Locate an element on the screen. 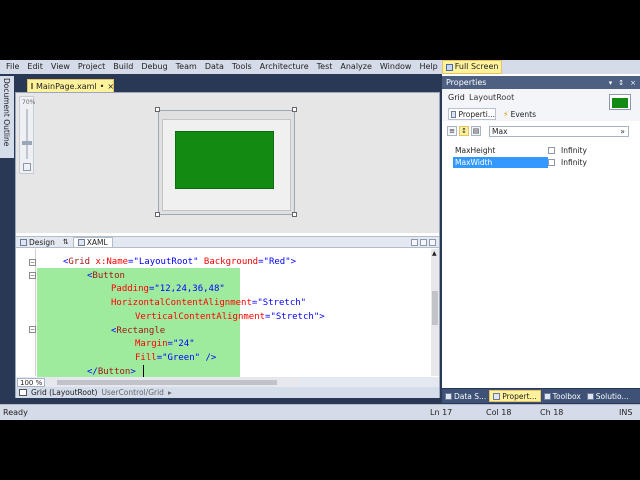 Image resolution: width=640 pixels, height=480 pixels. rectangle-preview is located at coordinates (224, 160).